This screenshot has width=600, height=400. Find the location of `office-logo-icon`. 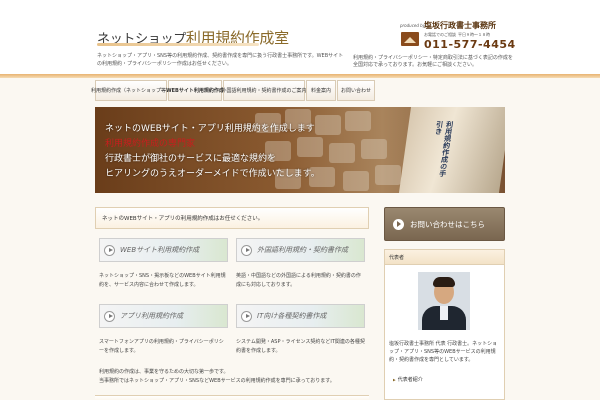

office-logo-icon is located at coordinates (410, 39).